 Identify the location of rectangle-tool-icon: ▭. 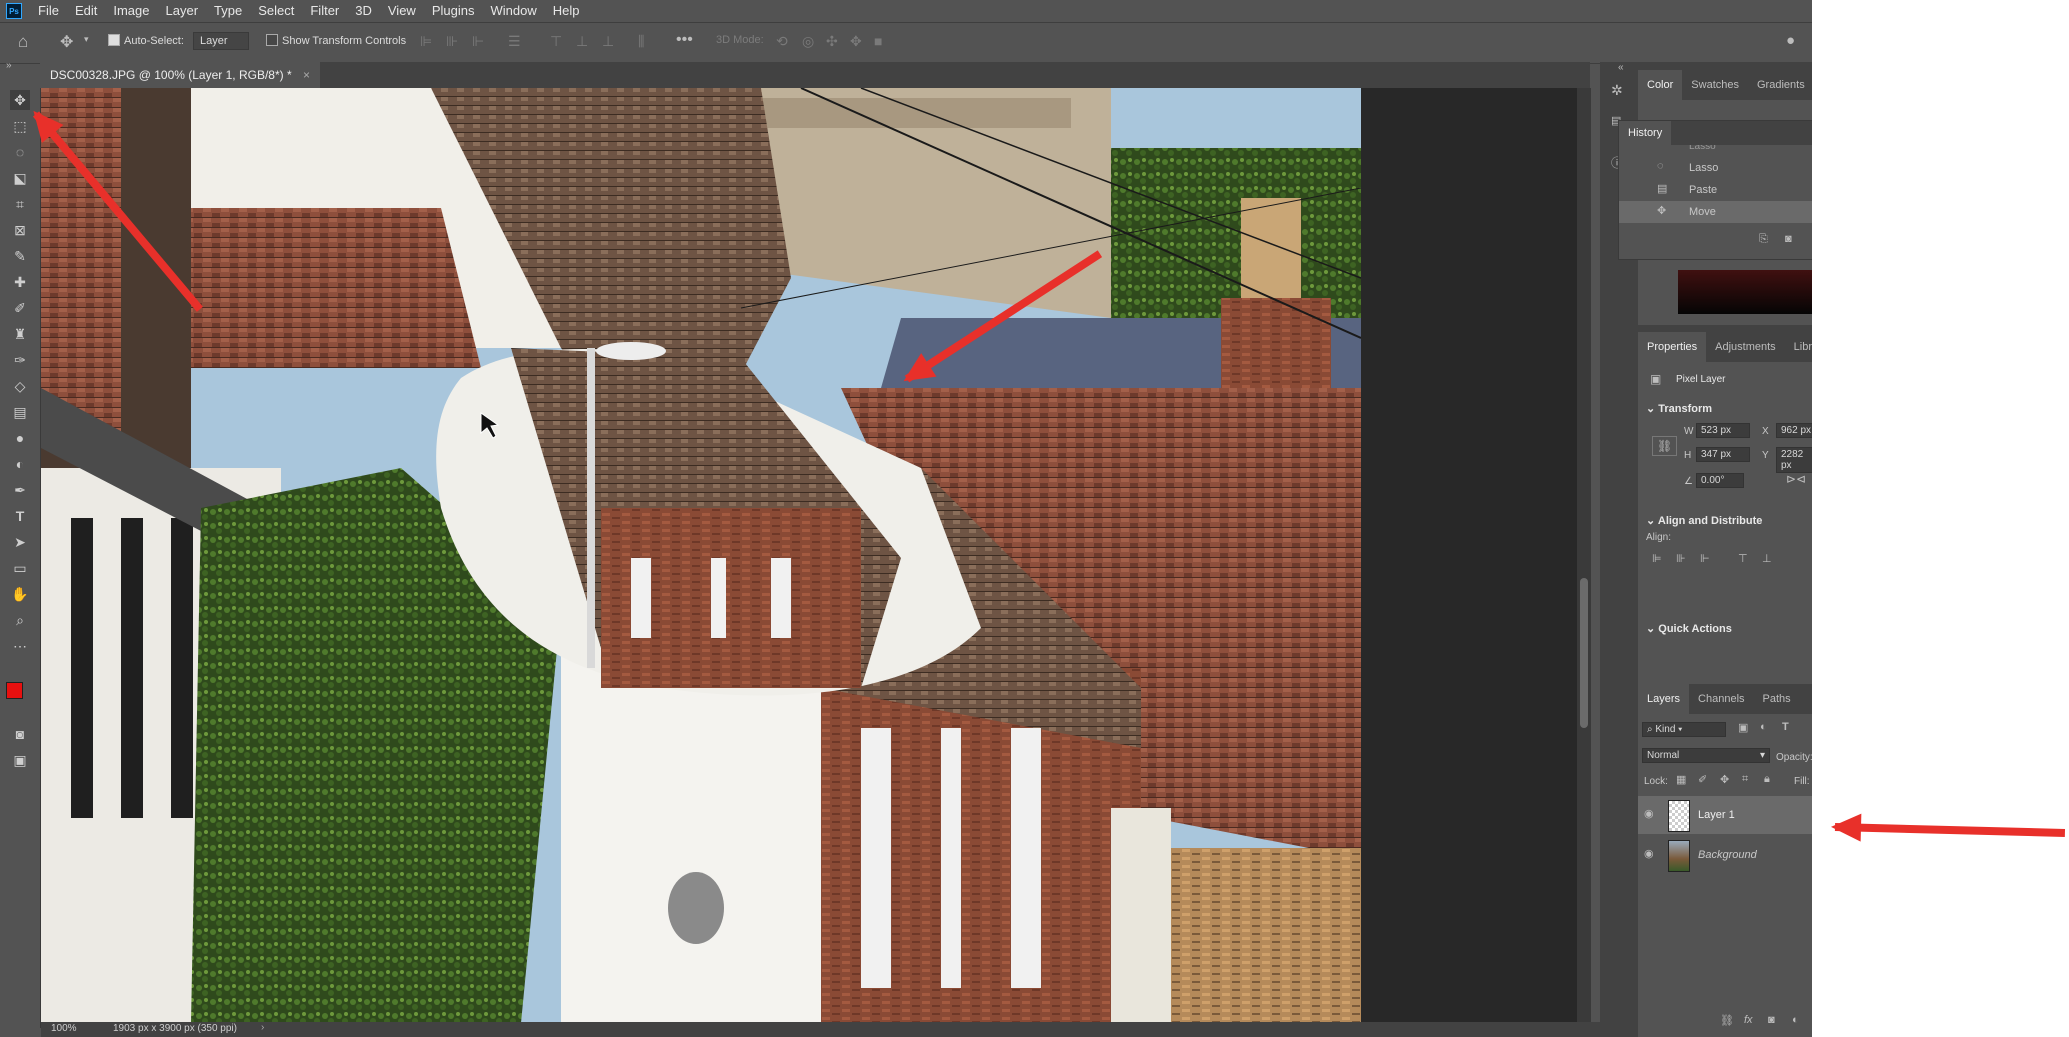
(20, 568).